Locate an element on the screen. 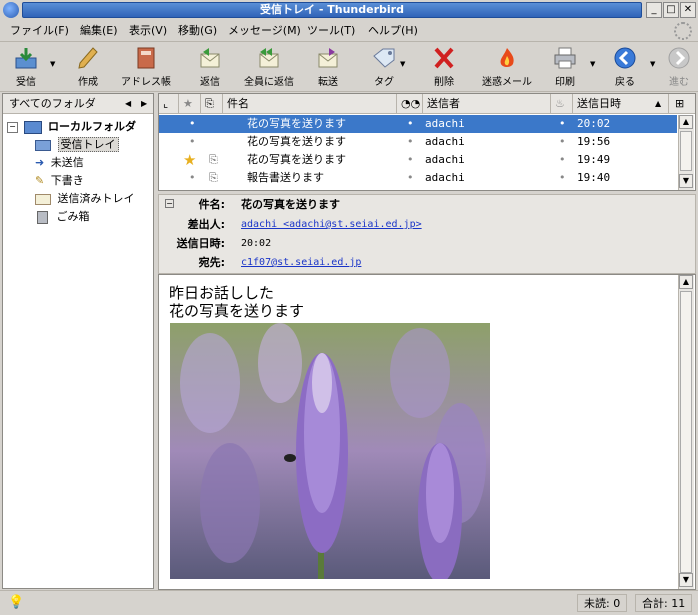 The height and width of the screenshot is (615, 698). thread-scrollbar: ▲ ▼ is located at coordinates (686, 152).